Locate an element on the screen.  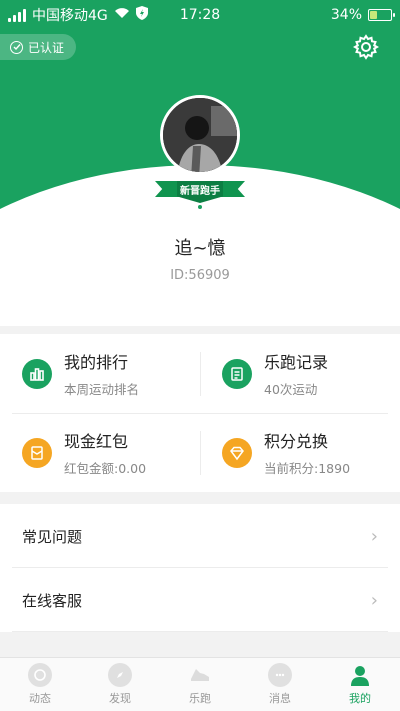
bottom-tab-bar: 动态 发现 乐跑 消息 我的 is located at coordinates (200, 684).